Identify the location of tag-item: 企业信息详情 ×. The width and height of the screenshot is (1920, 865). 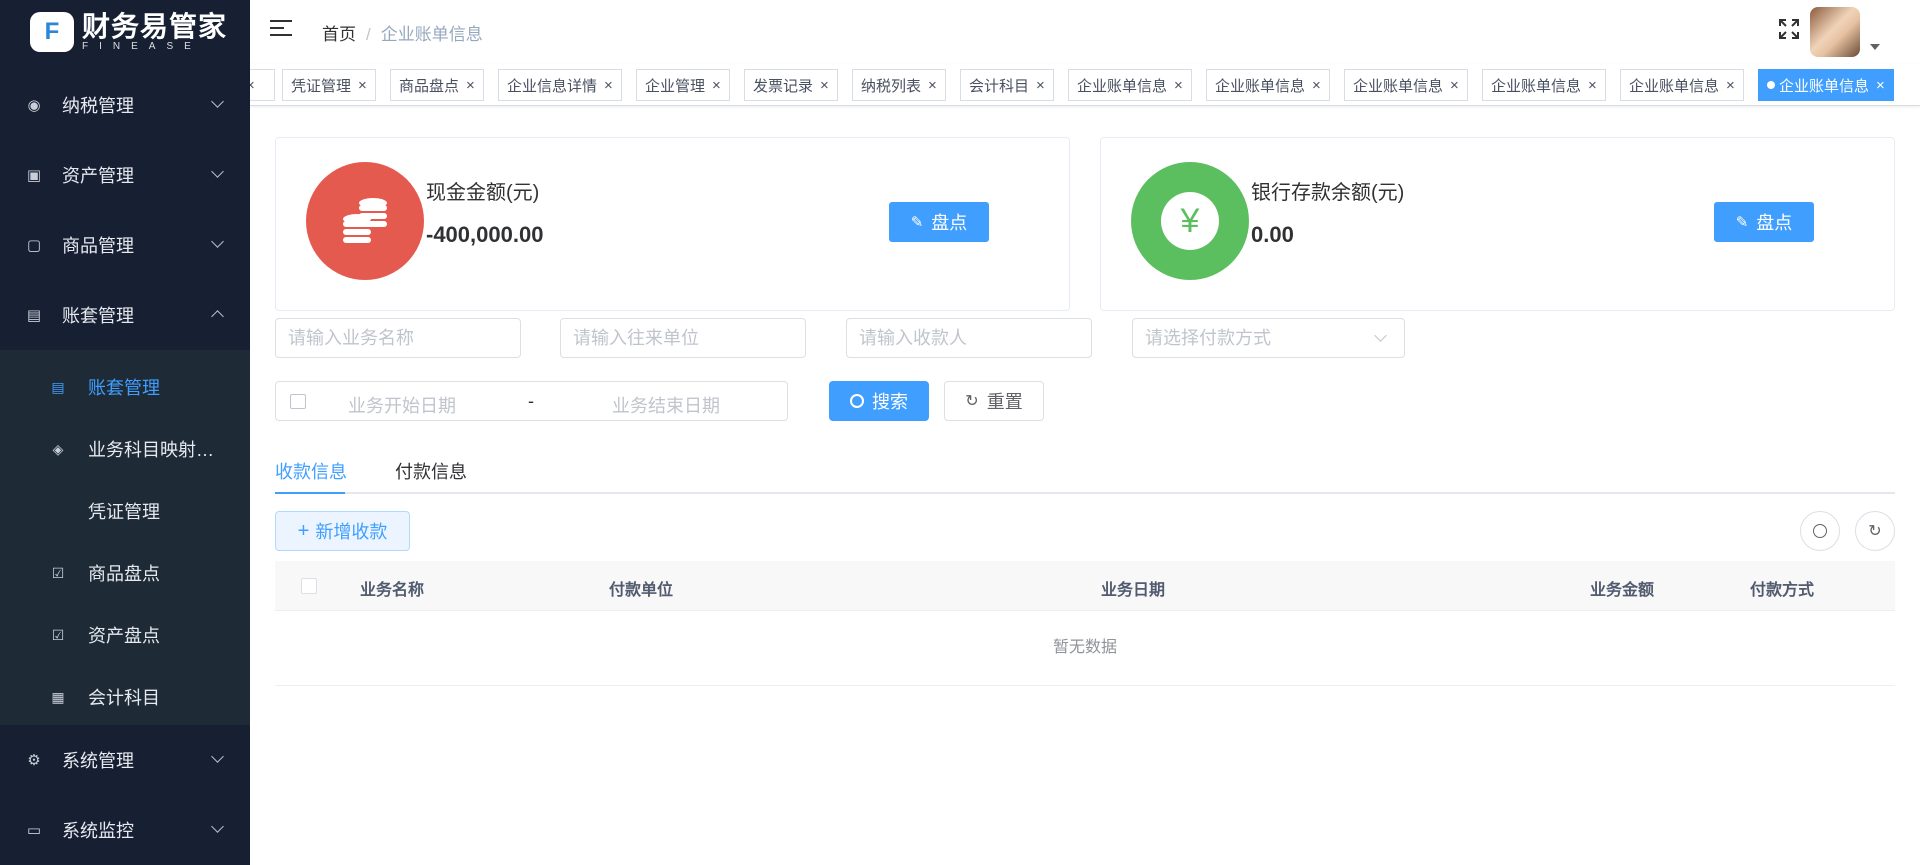
(560, 85).